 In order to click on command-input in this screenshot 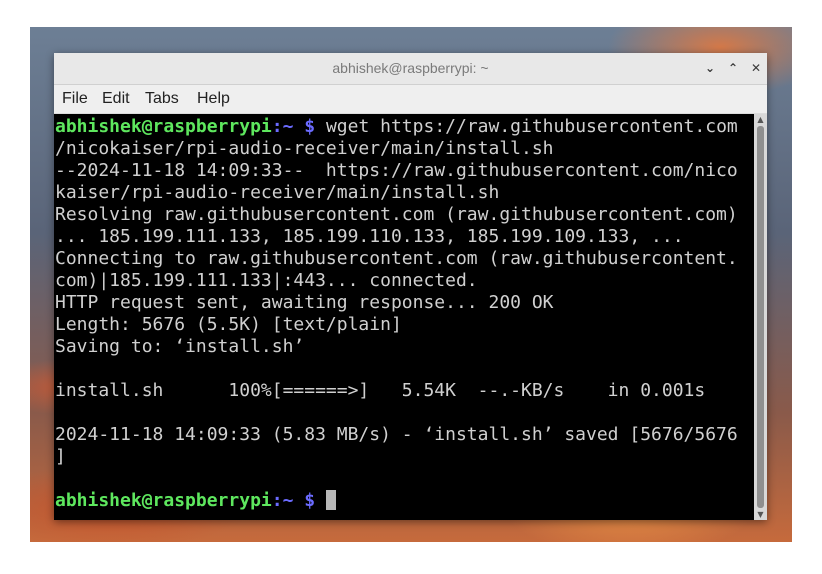, I will do `click(320, 500)`.